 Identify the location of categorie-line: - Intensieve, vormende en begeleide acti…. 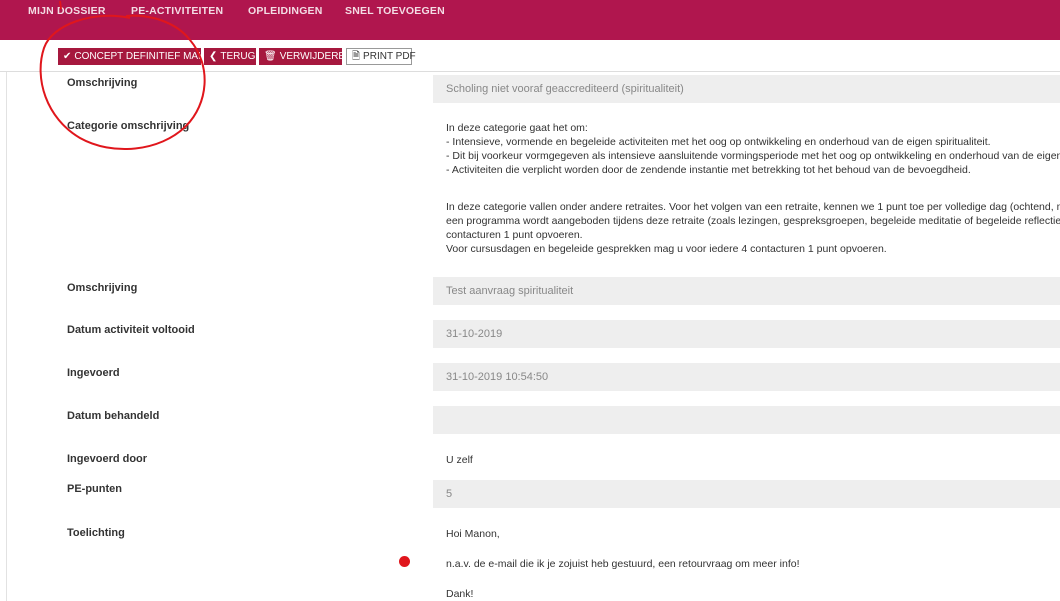
(718, 142).